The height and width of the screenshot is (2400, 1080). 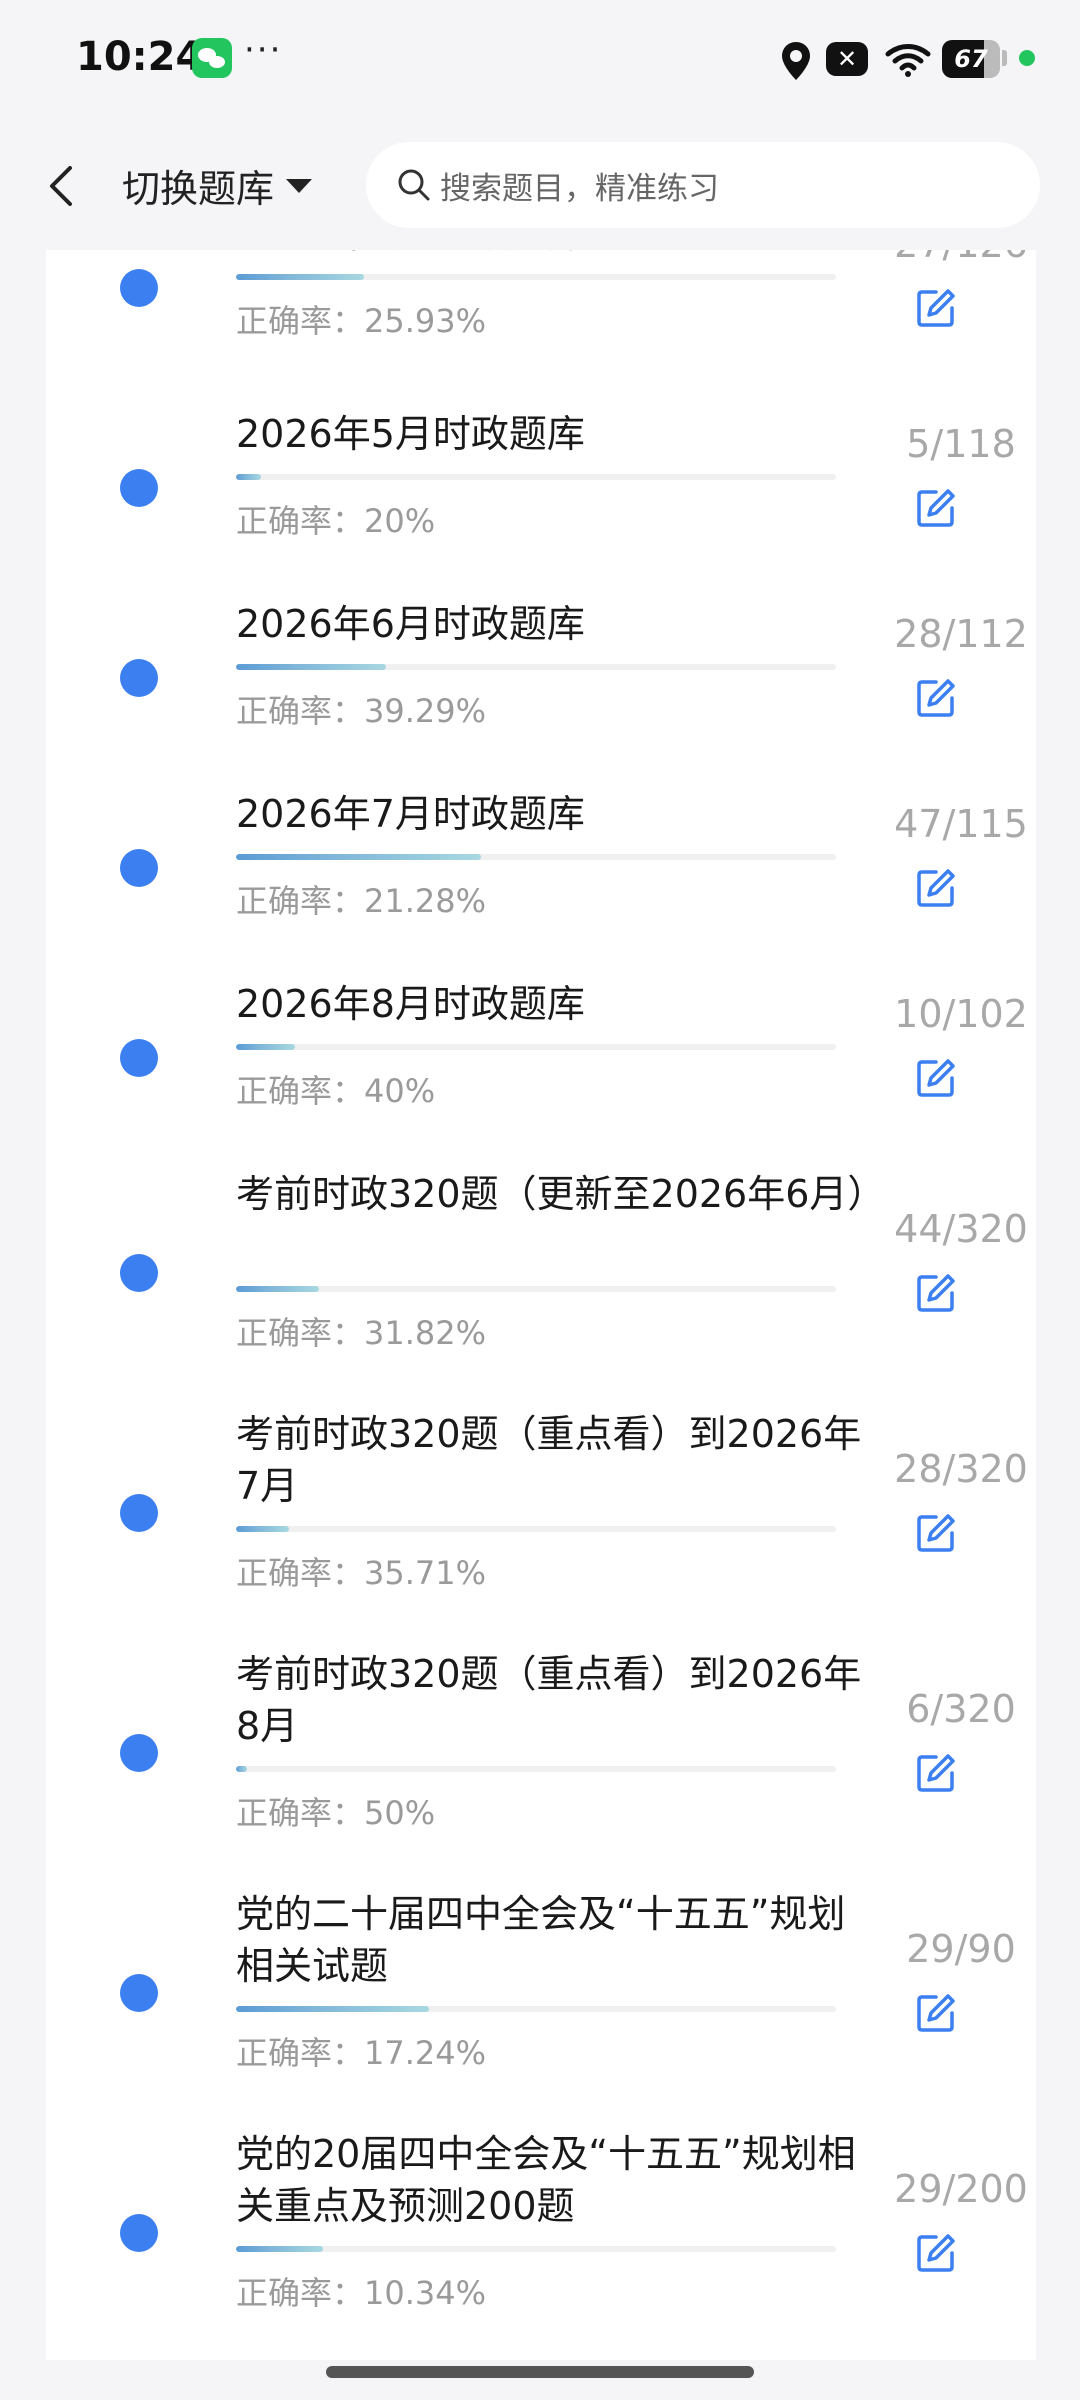 I want to click on accuracy-text: 正确率：25.93%, so click(x=361, y=321).